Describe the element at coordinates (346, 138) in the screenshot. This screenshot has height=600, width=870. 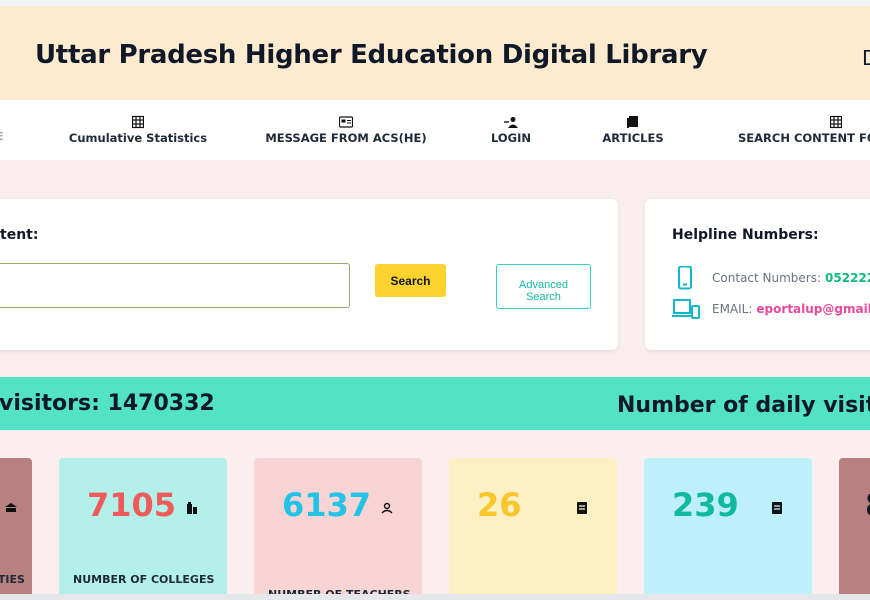
I see `nav-label: MESSAGE FROM ACS(HE)` at that location.